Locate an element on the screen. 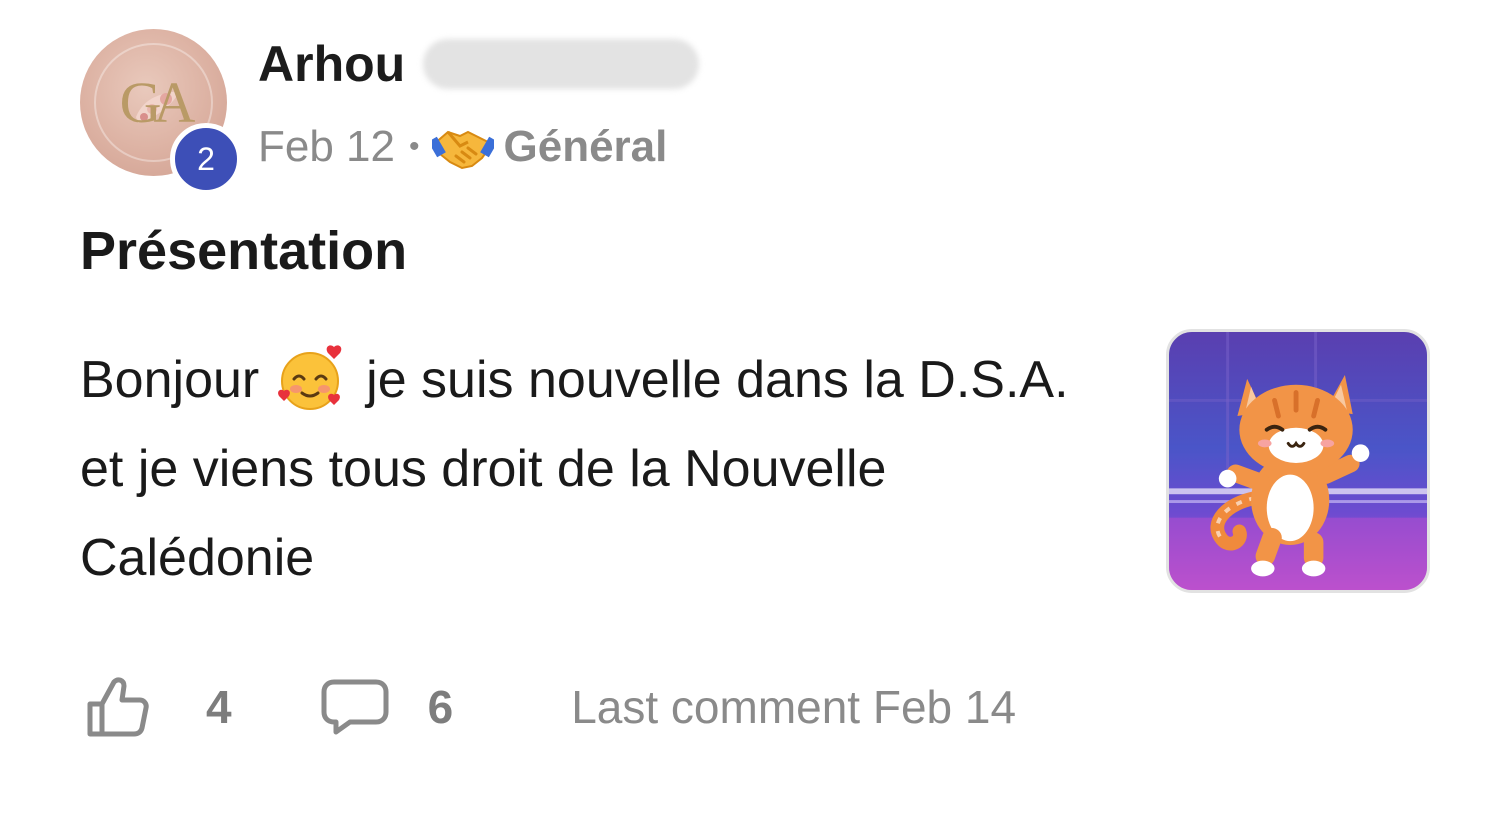 The height and width of the screenshot is (838, 1500). comment-count: 6 is located at coordinates (440, 707).